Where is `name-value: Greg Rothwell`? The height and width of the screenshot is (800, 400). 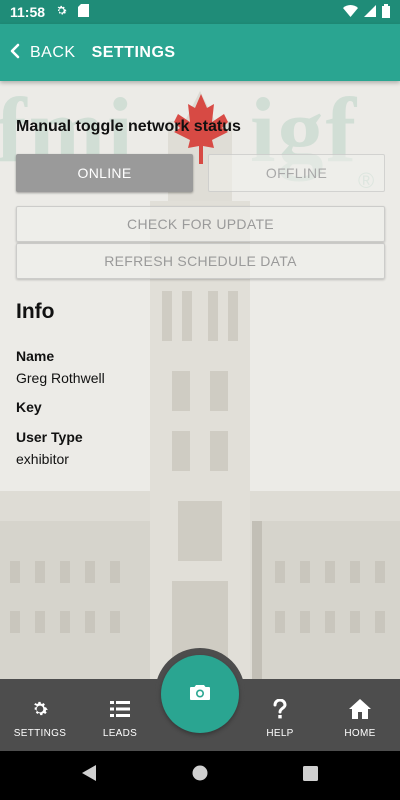 name-value: Greg Rothwell is located at coordinates (60, 378).